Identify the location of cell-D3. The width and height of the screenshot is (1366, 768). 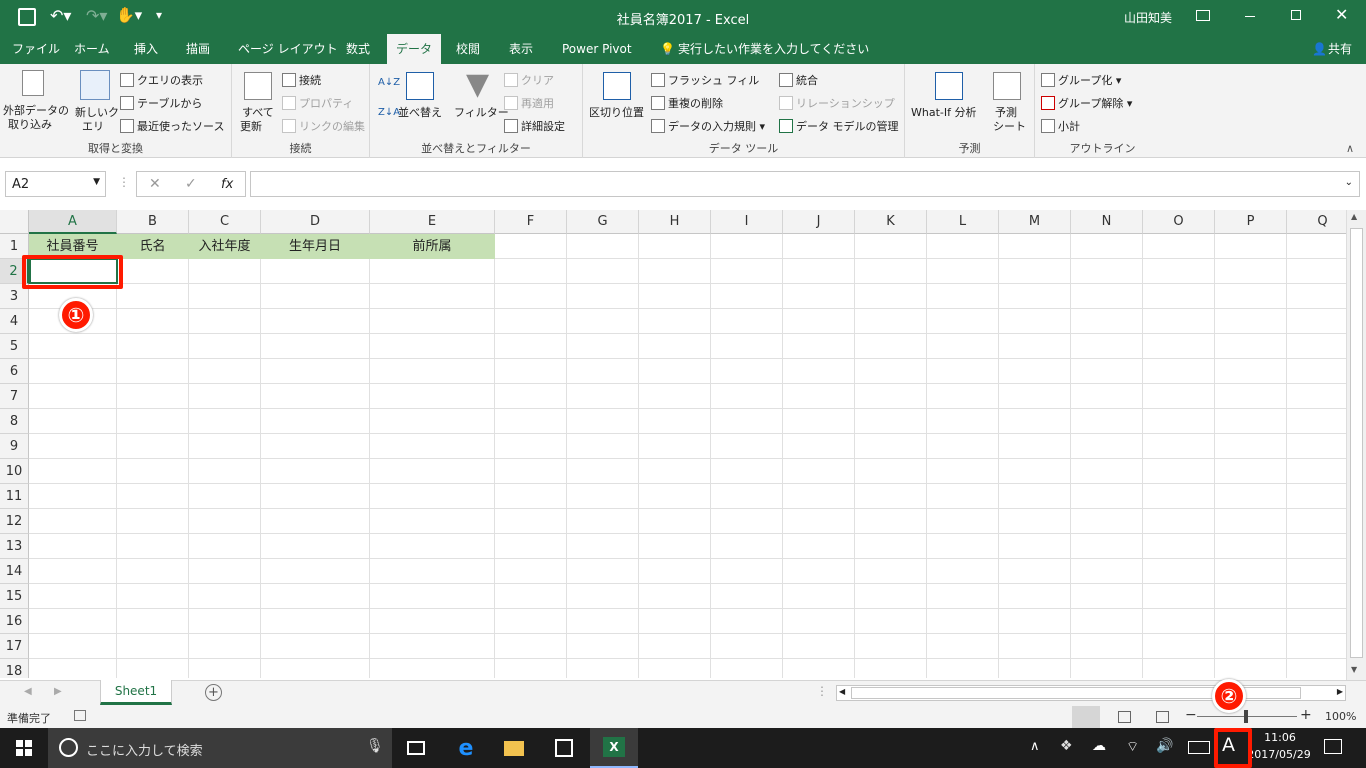
(315, 296).